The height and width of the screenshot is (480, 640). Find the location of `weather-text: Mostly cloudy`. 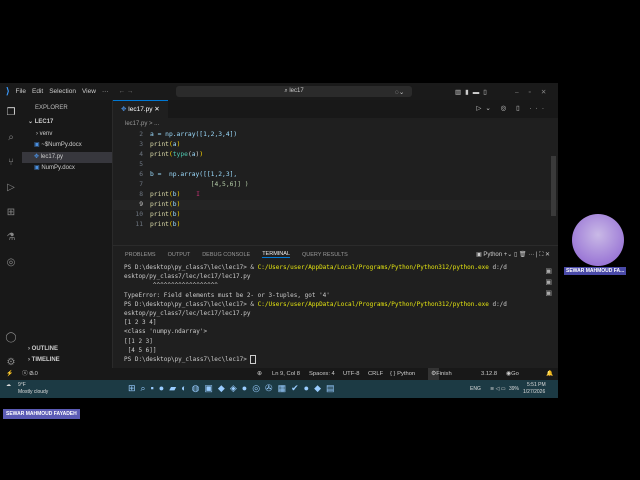

weather-text: Mostly cloudy is located at coordinates (33, 392).